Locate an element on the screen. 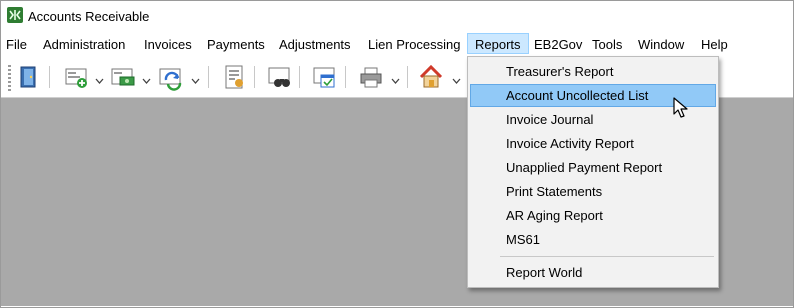 Image resolution: width=794 pixels, height=308 pixels. menu-separator is located at coordinates (607, 256).